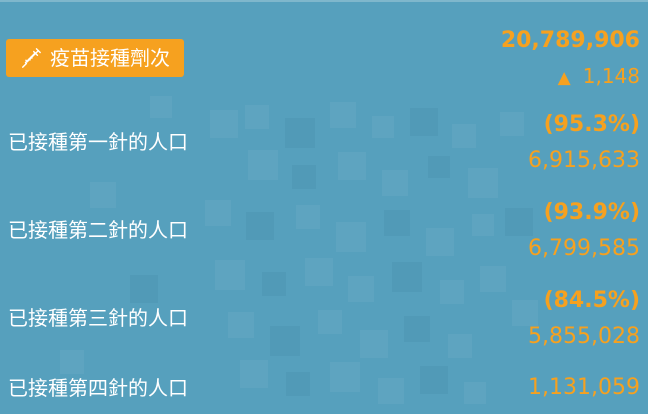 This screenshot has height=414, width=648. What do you see at coordinates (570, 40) in the screenshot?
I see `total-doses-value: 20,789,906` at bounding box center [570, 40].